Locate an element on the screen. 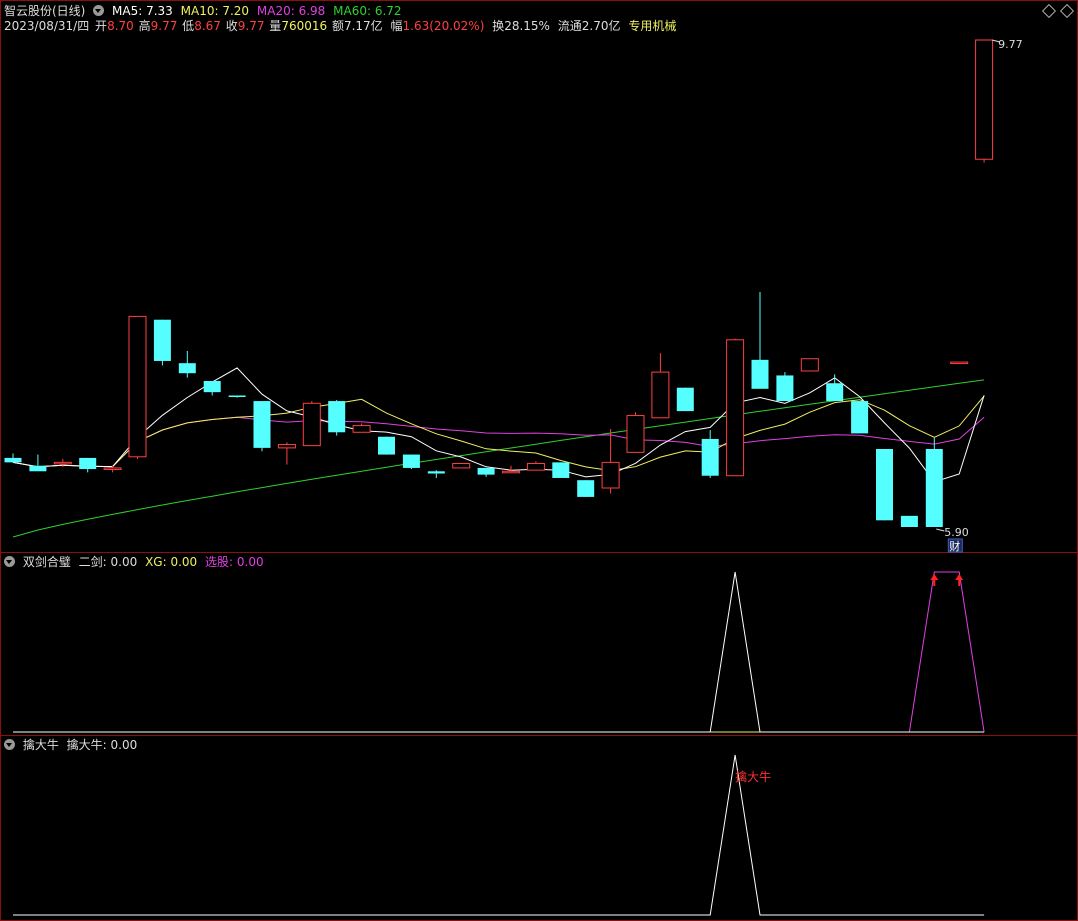 Image resolution: width=1078 pixels, height=921 pixels. qindaniu-annotation: 擒大牛 is located at coordinates (753, 776).